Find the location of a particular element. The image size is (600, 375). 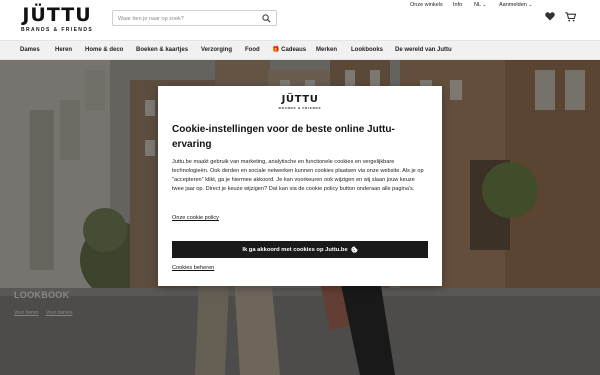

login-link: Aanmelden ⌄ is located at coordinates (516, 5).